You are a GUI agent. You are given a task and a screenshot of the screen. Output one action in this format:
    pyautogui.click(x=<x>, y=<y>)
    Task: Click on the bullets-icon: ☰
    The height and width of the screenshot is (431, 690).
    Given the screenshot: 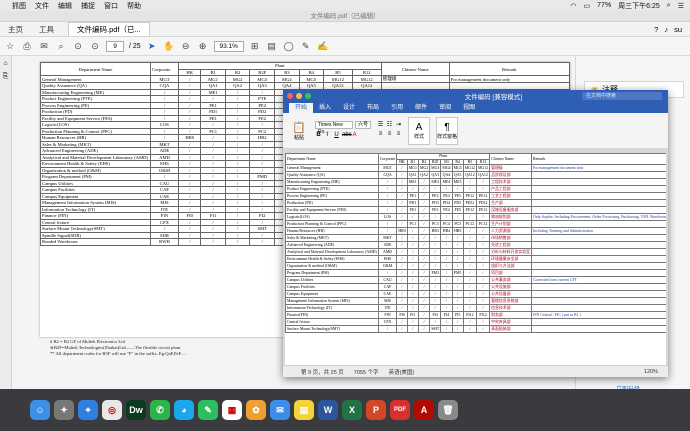 What is the action you would take?
    pyautogui.click(x=380, y=124)
    